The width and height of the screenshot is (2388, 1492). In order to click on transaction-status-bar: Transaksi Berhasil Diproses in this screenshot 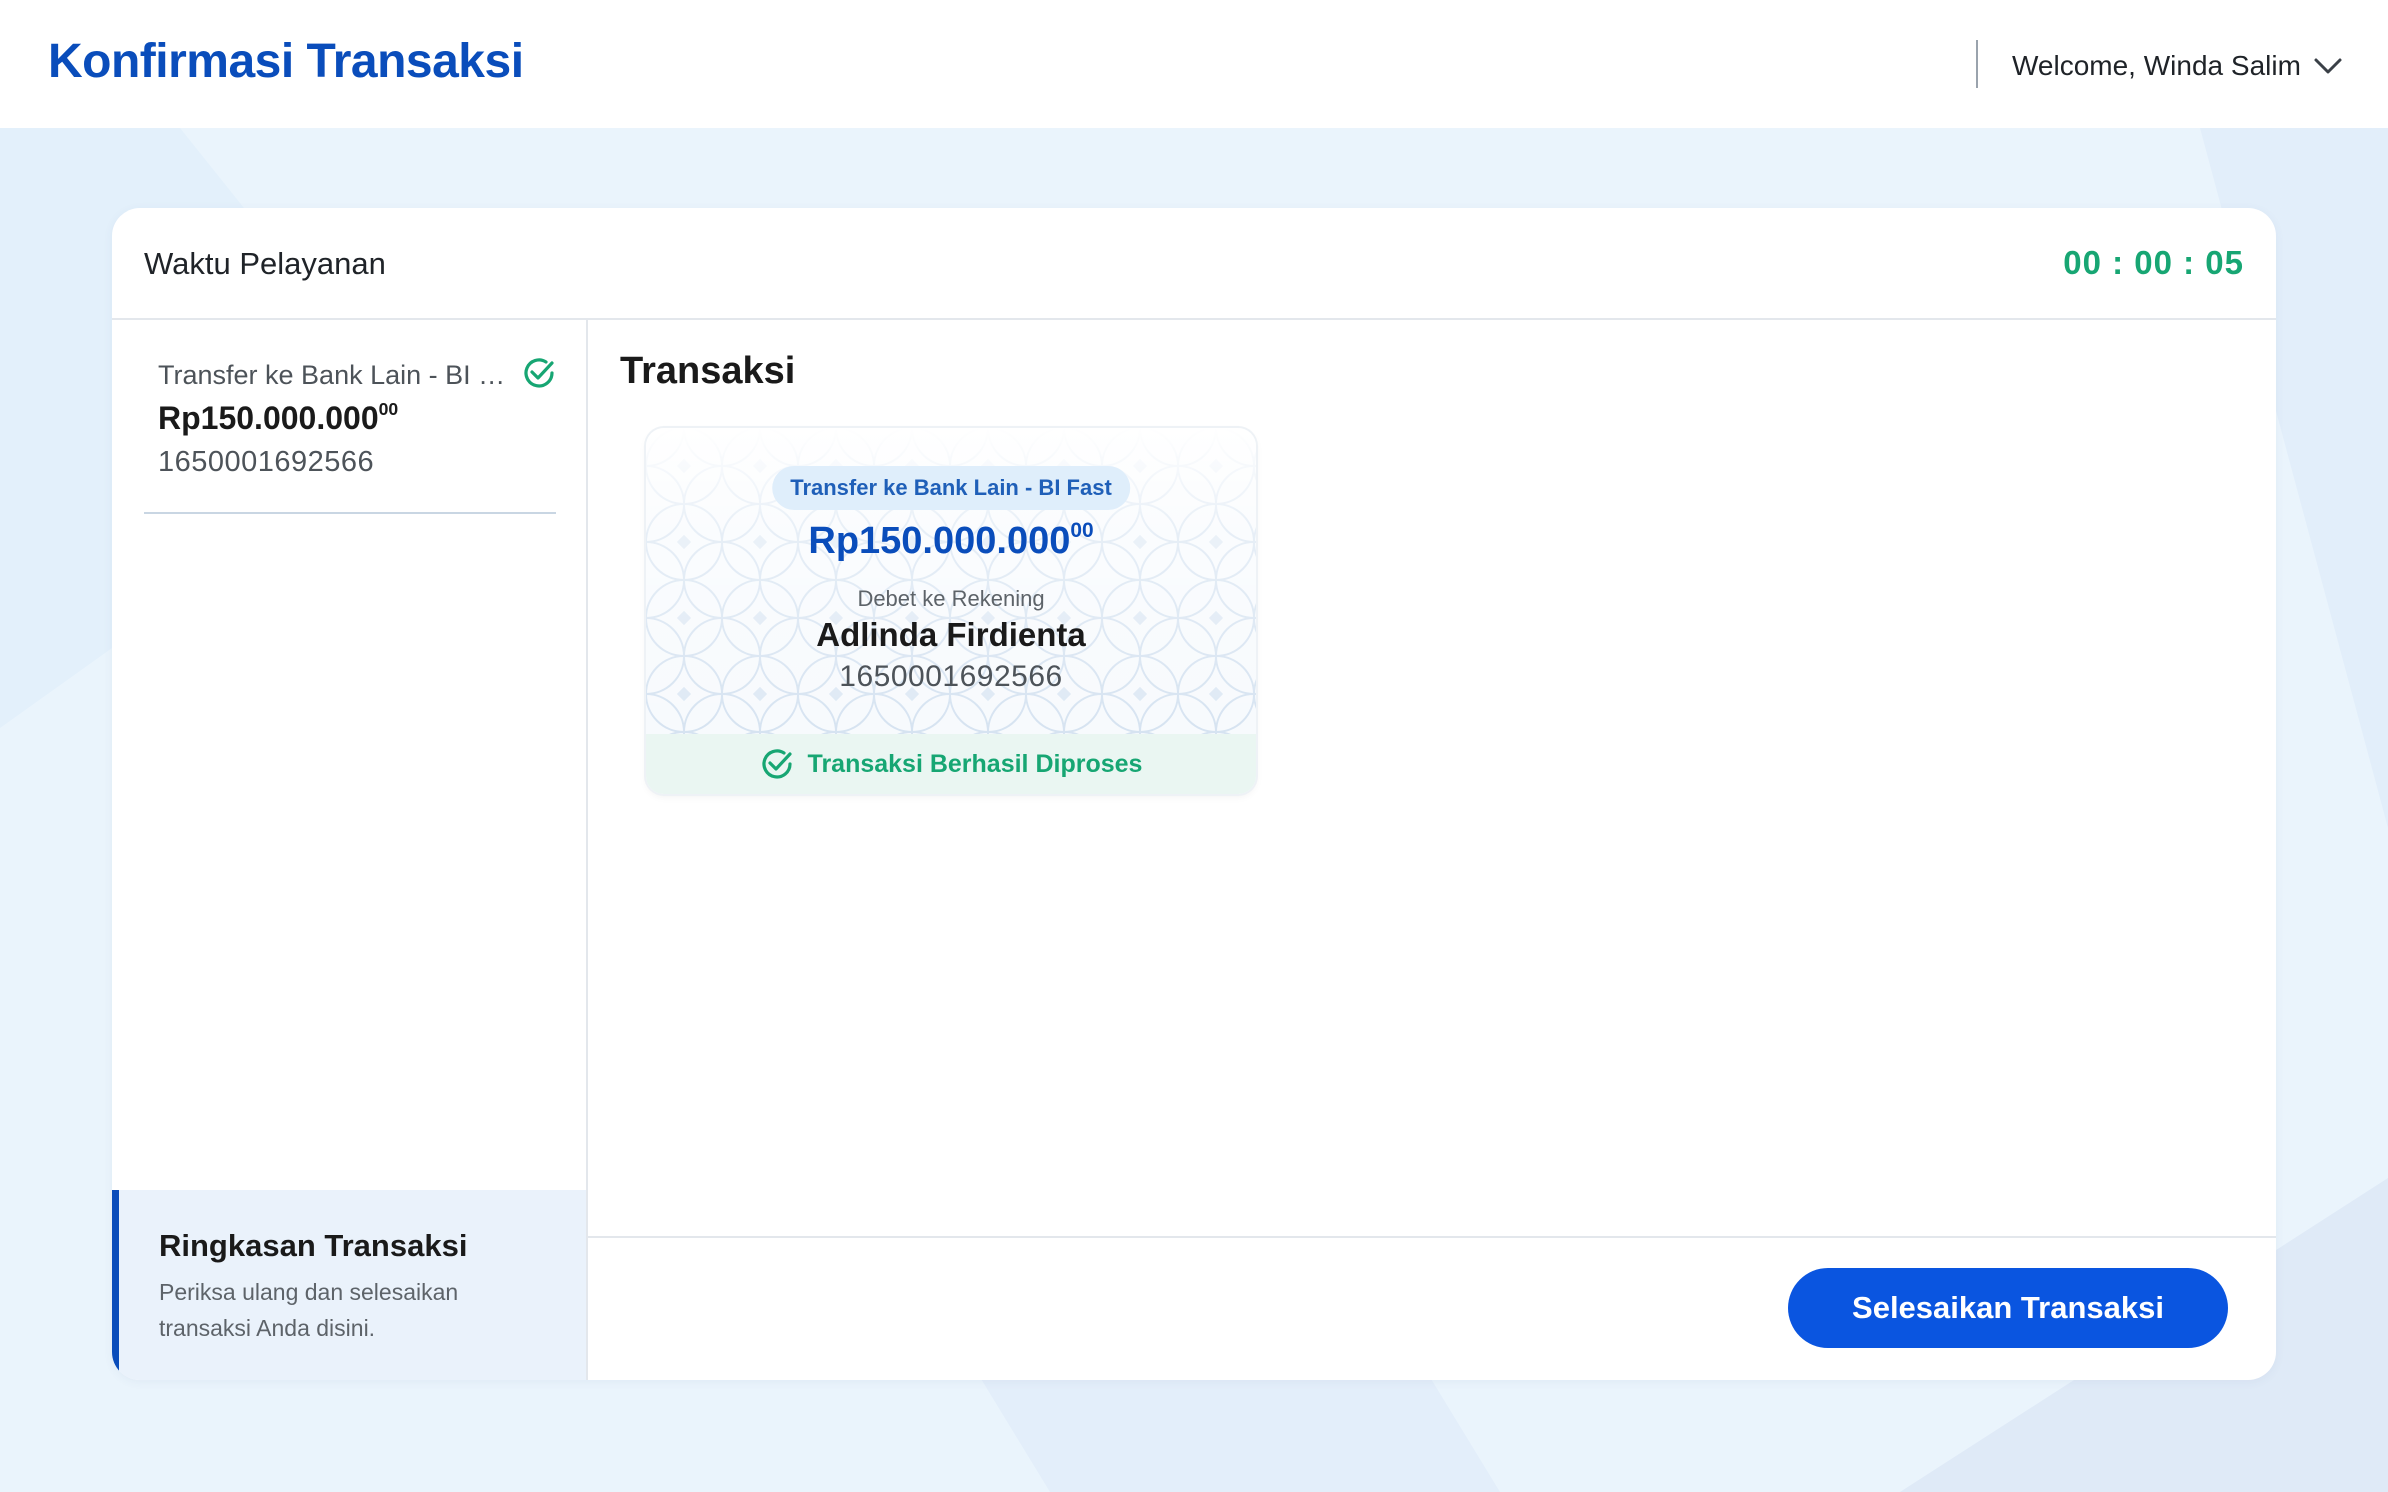, I will do `click(951, 764)`.